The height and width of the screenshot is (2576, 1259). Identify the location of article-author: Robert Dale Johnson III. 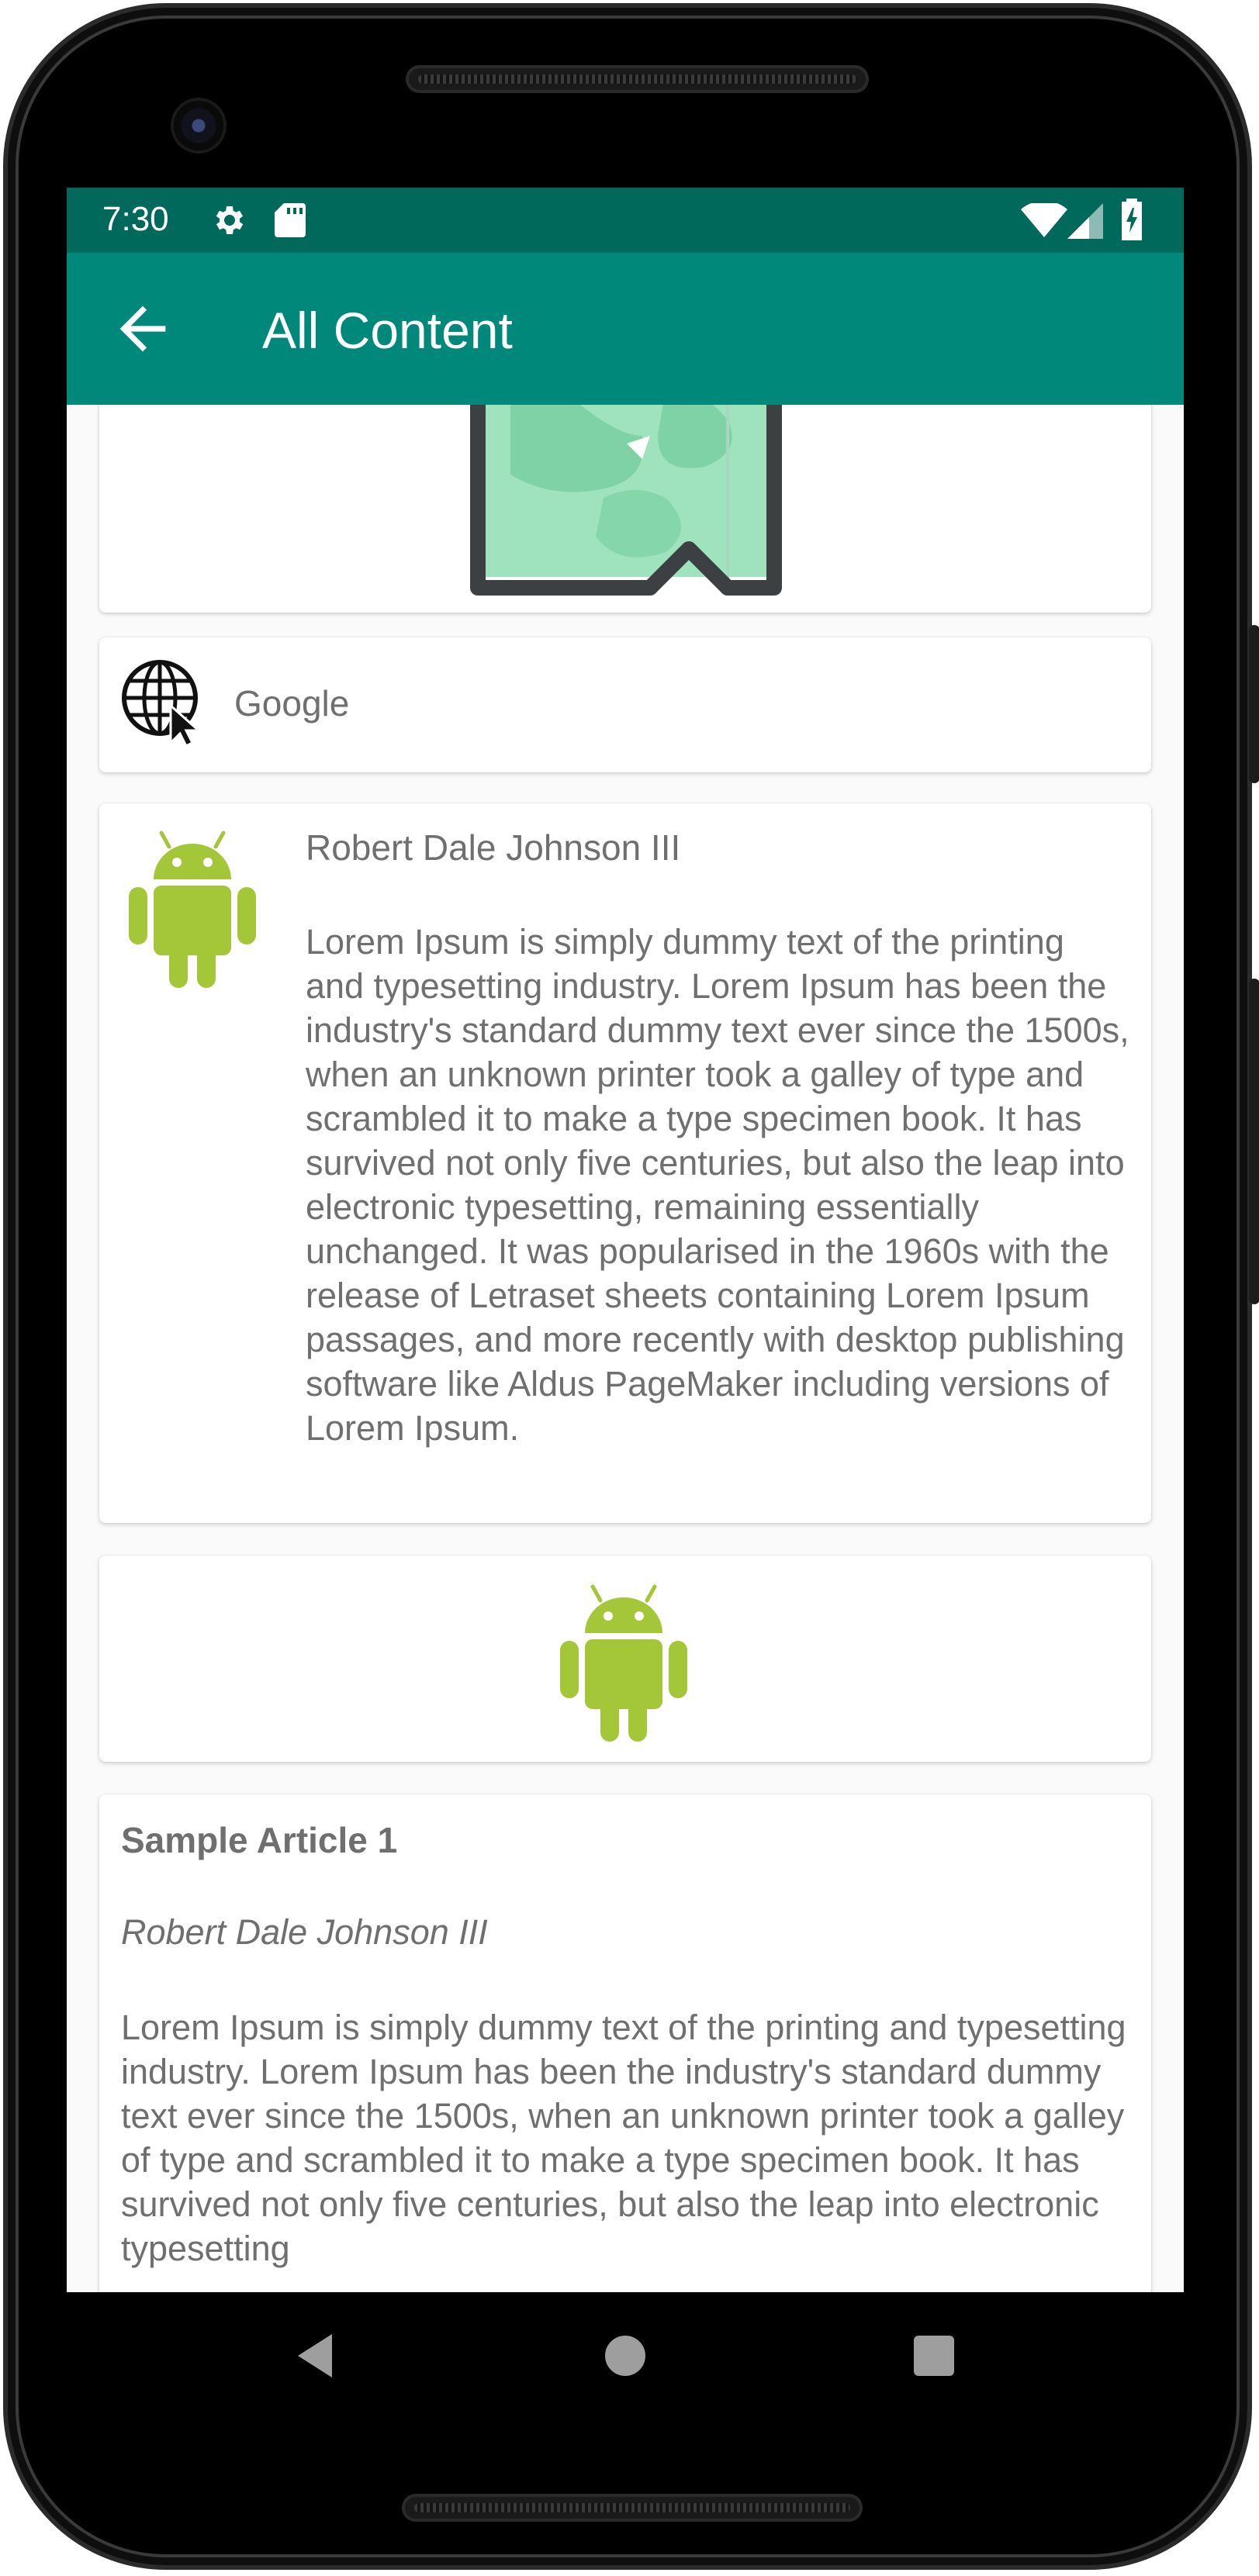
(304, 1932).